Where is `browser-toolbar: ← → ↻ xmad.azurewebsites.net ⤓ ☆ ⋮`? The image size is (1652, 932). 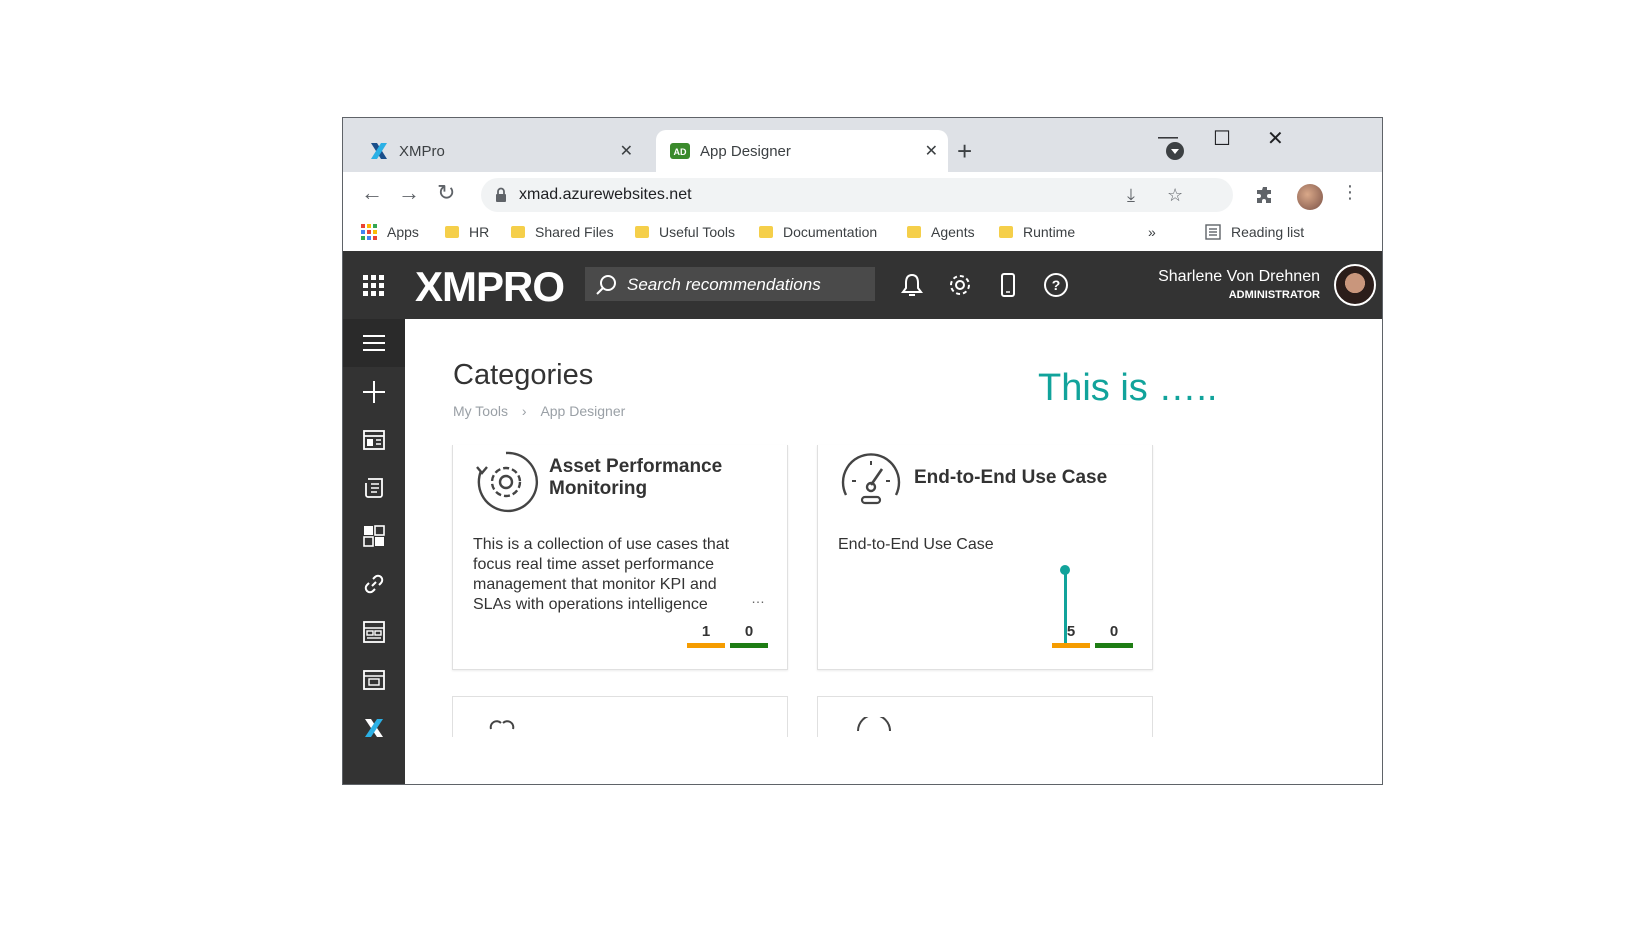 browser-toolbar: ← → ↻ xmad.azurewebsites.net ⤓ ☆ ⋮ is located at coordinates (862, 195).